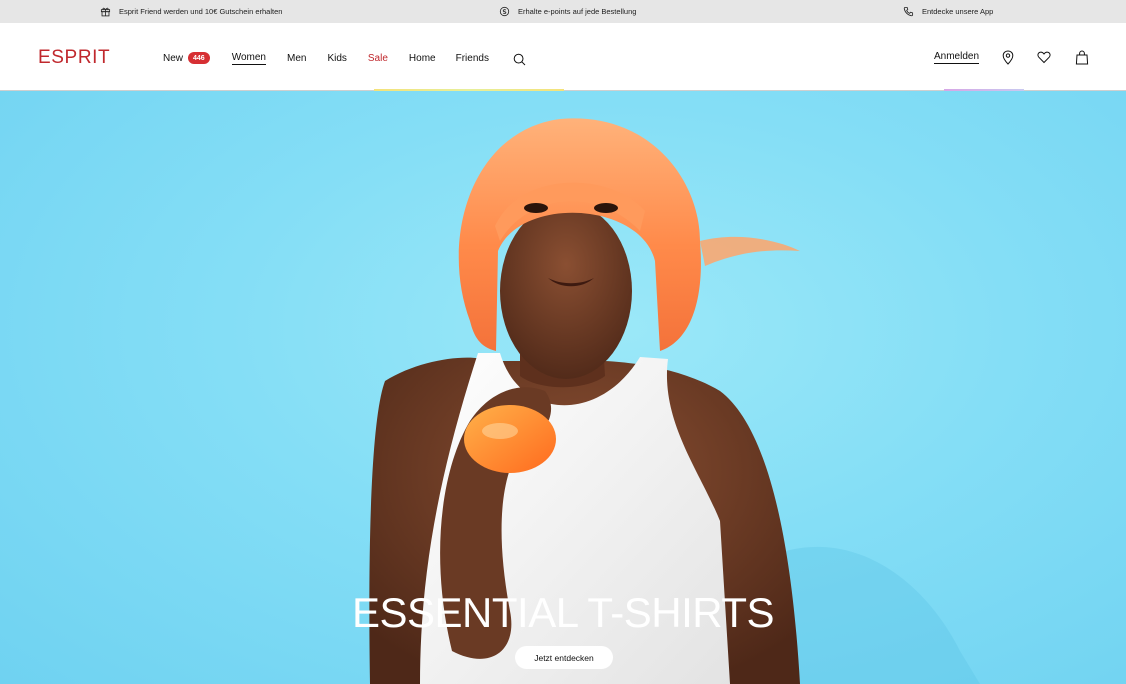  Describe the element at coordinates (186, 58) in the screenshot. I see `nav-item-new: New 446` at that location.